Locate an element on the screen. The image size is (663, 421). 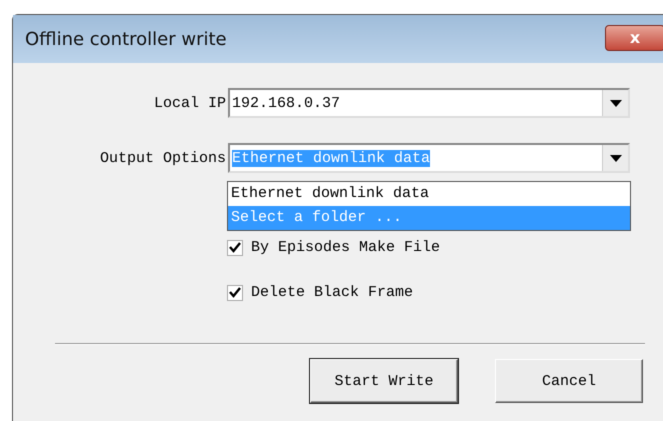
field-label: Output Options is located at coordinates (162, 158).